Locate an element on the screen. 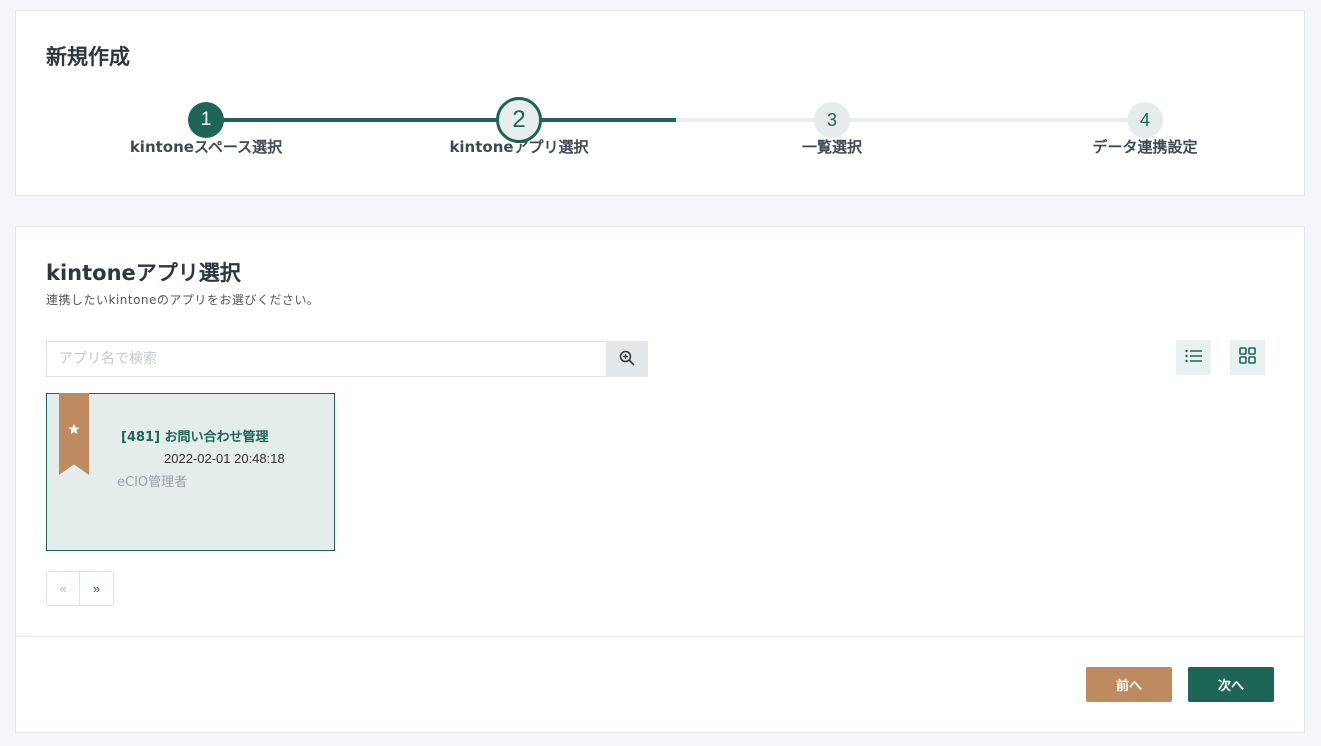 This screenshot has height=746, width=1321. grid-icon is located at coordinates (1247, 357).